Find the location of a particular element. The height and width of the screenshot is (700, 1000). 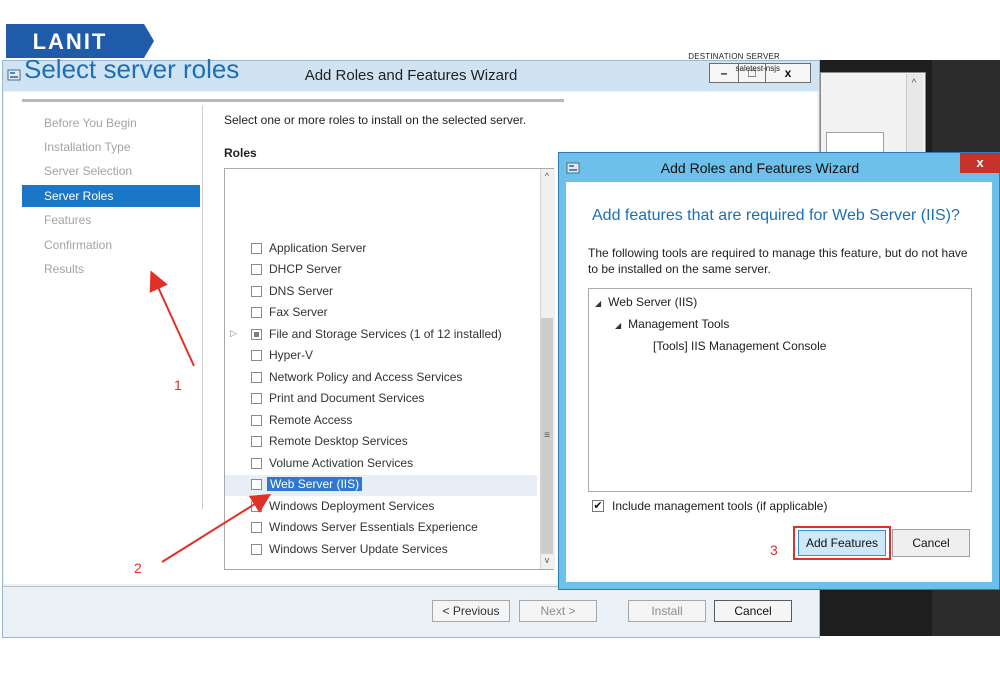

next-button: Next > is located at coordinates (558, 611).